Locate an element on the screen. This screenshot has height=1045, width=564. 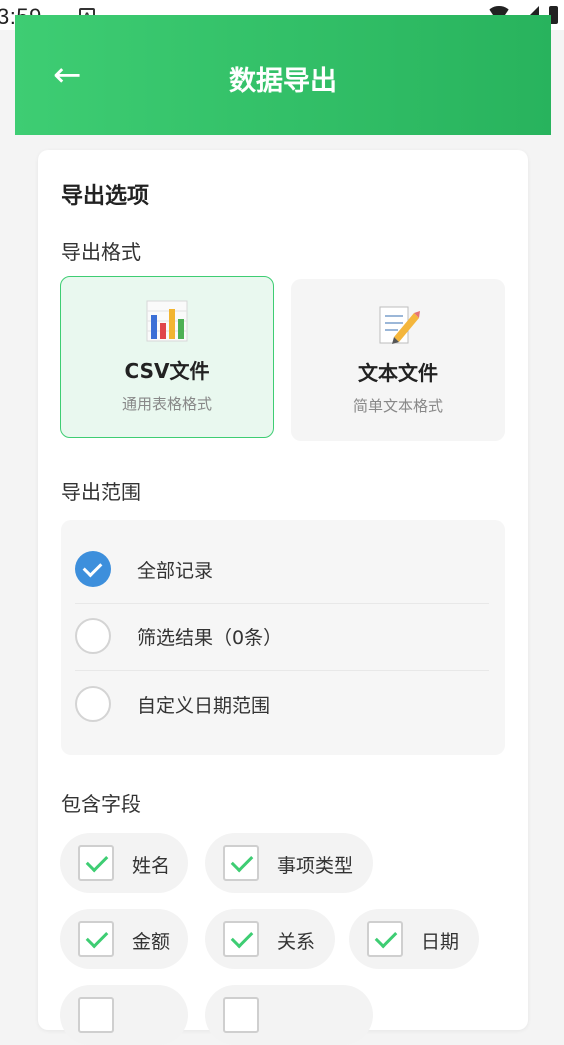
memo-icon is located at coordinates (398, 325).